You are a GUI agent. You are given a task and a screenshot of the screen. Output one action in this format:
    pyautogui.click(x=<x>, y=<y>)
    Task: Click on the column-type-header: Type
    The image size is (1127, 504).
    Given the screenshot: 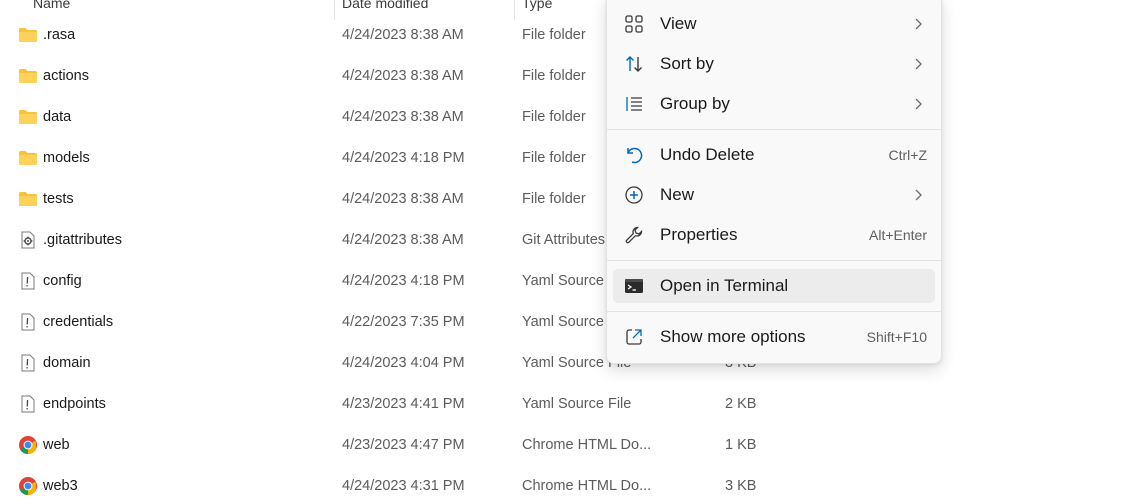 What is the action you would take?
    pyautogui.click(x=537, y=5)
    